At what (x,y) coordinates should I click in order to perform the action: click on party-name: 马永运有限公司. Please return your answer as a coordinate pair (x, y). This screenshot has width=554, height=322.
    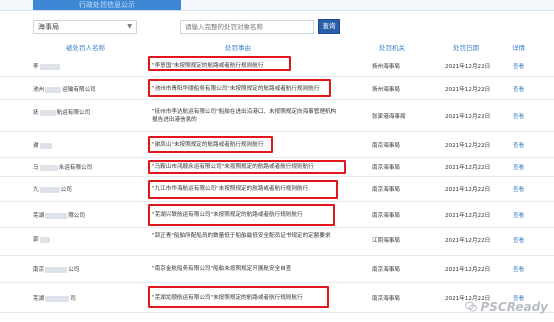
    Looking at the image, I should click on (63, 167).